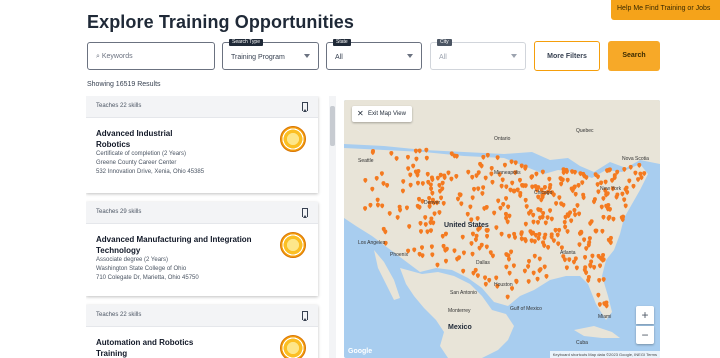  What do you see at coordinates (645, 315) in the screenshot?
I see `zoom-in-button: +` at bounding box center [645, 315].